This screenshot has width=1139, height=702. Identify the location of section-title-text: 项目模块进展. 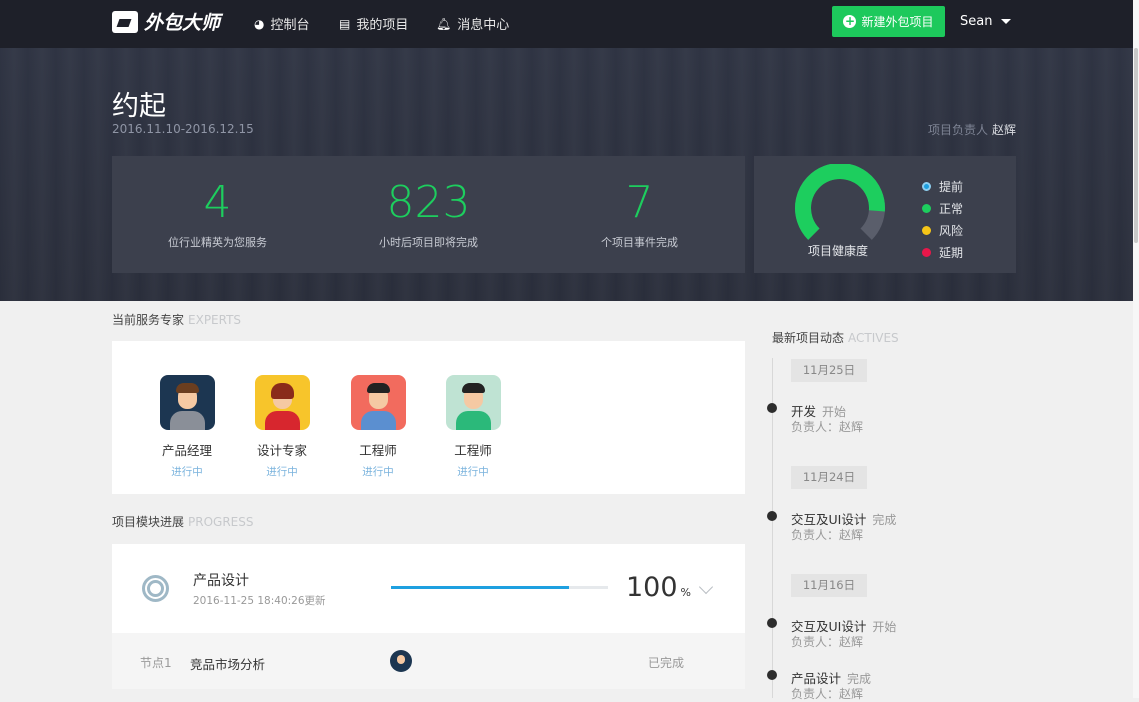
(148, 522).